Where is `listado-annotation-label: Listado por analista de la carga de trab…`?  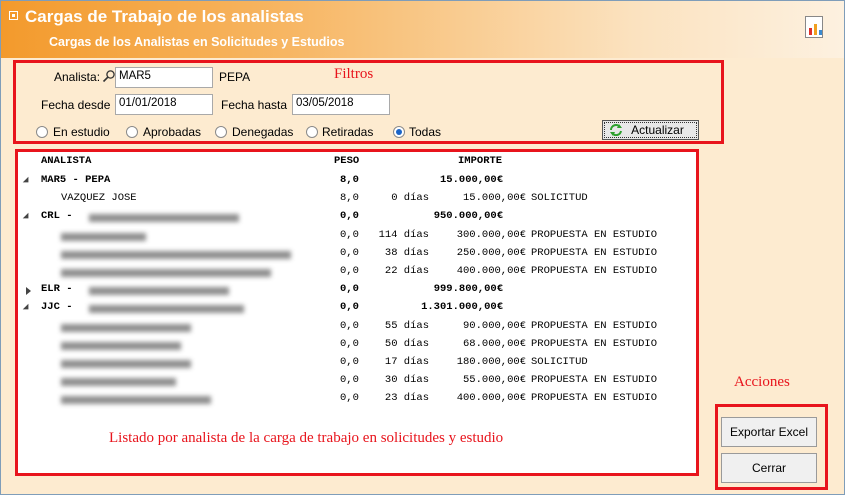
listado-annotation-label: Listado por analista de la carga de trab… is located at coordinates (306, 438).